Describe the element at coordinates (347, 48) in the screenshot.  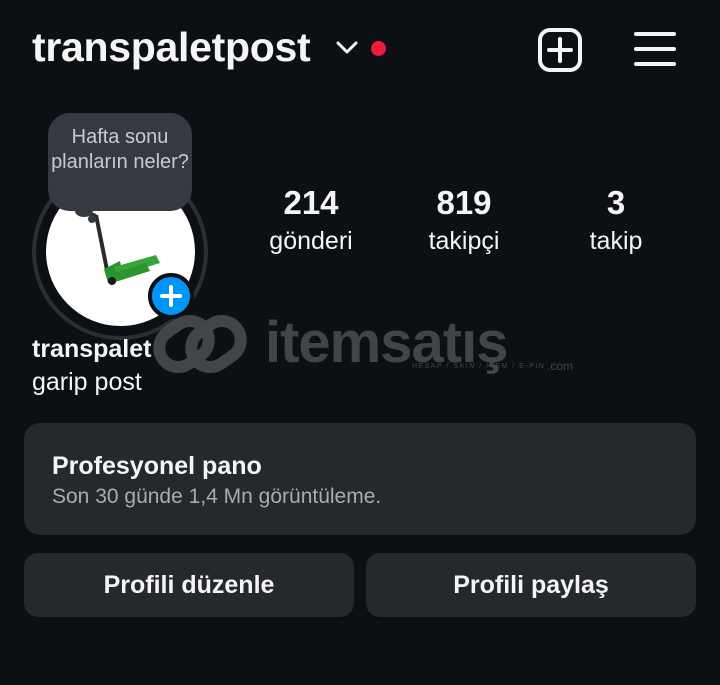
I see `chevron-down-icon` at that location.